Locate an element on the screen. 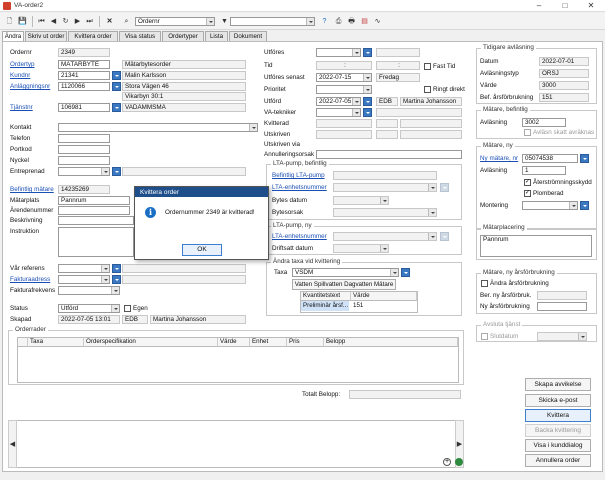  fakturaadress-dropdown is located at coordinates (116, 279).